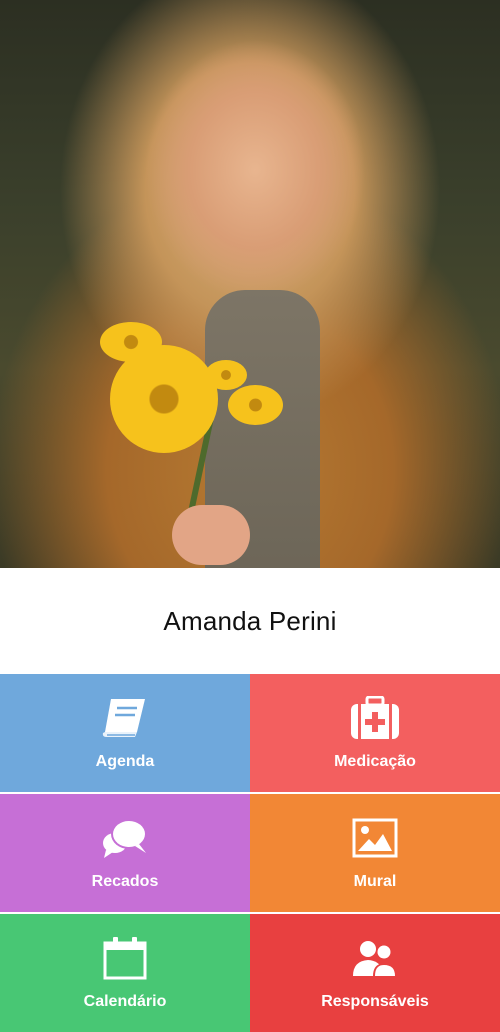  I want to click on menu-label-agenda: Agenda, so click(125, 761).